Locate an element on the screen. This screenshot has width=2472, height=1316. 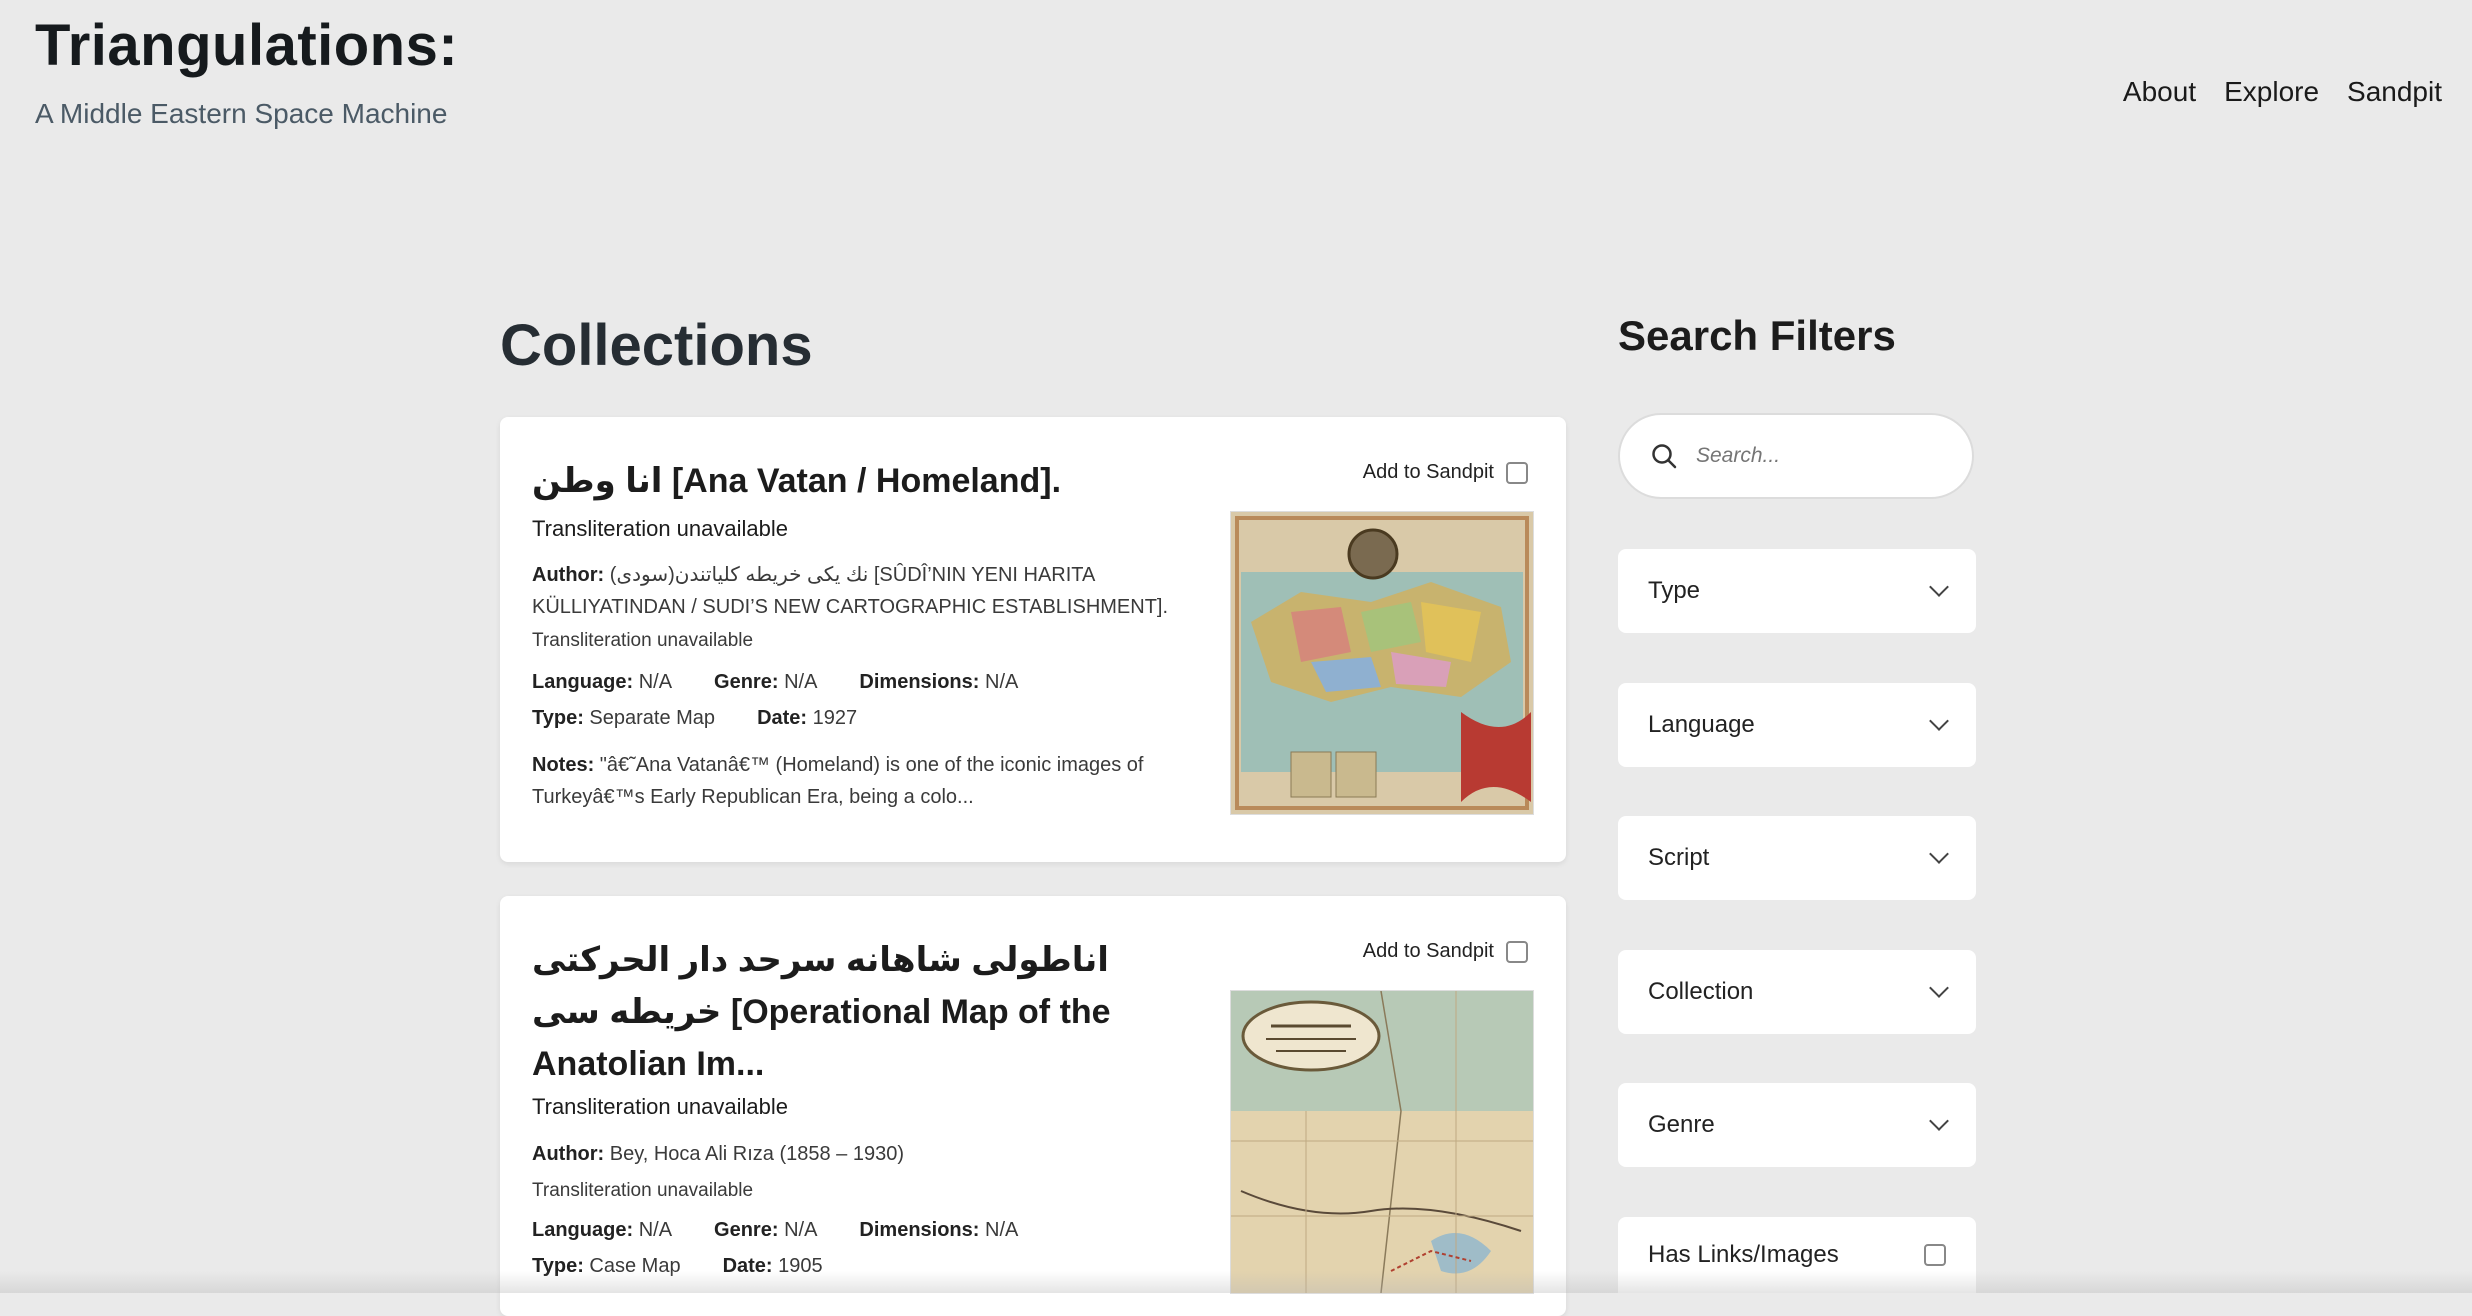
author-field: Author: Bey, Hoca Ali Rıza (1858 – 1930) is located at coordinates (857, 1154).